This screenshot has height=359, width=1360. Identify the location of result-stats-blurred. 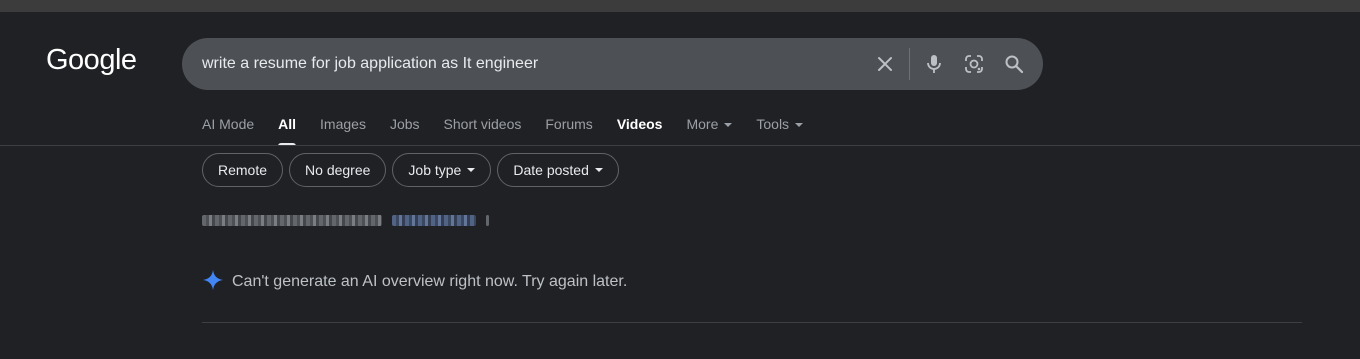
(350, 220).